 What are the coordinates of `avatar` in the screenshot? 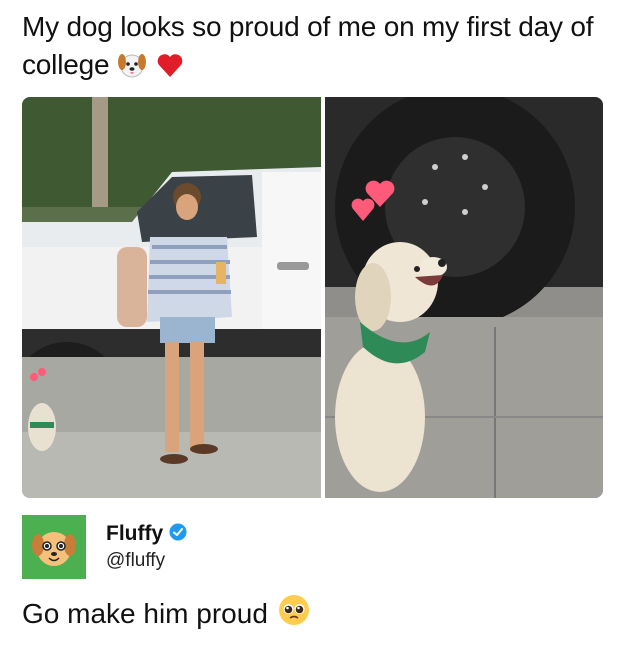 It's located at (54, 547).